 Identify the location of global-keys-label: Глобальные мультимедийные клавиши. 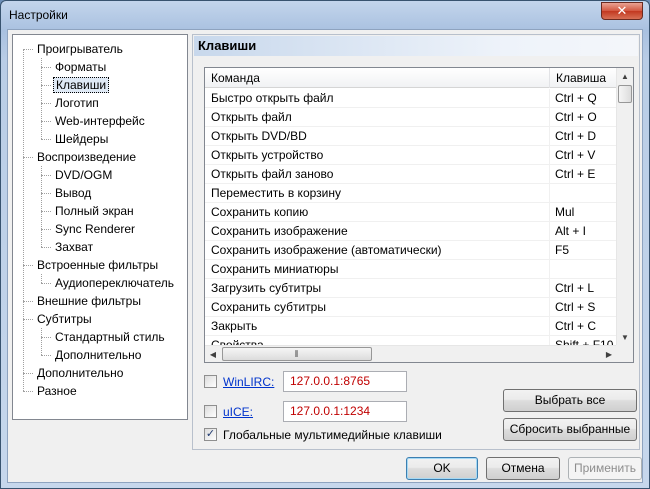
(332, 435).